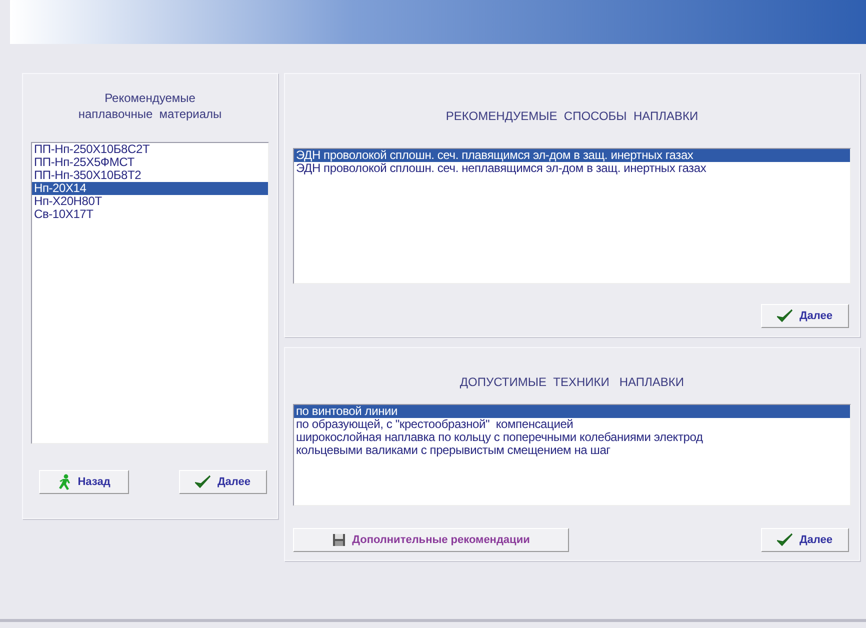  What do you see at coordinates (150, 175) in the screenshot?
I see `list-item: ПП-Нп-350Х10Б8Т2` at bounding box center [150, 175].